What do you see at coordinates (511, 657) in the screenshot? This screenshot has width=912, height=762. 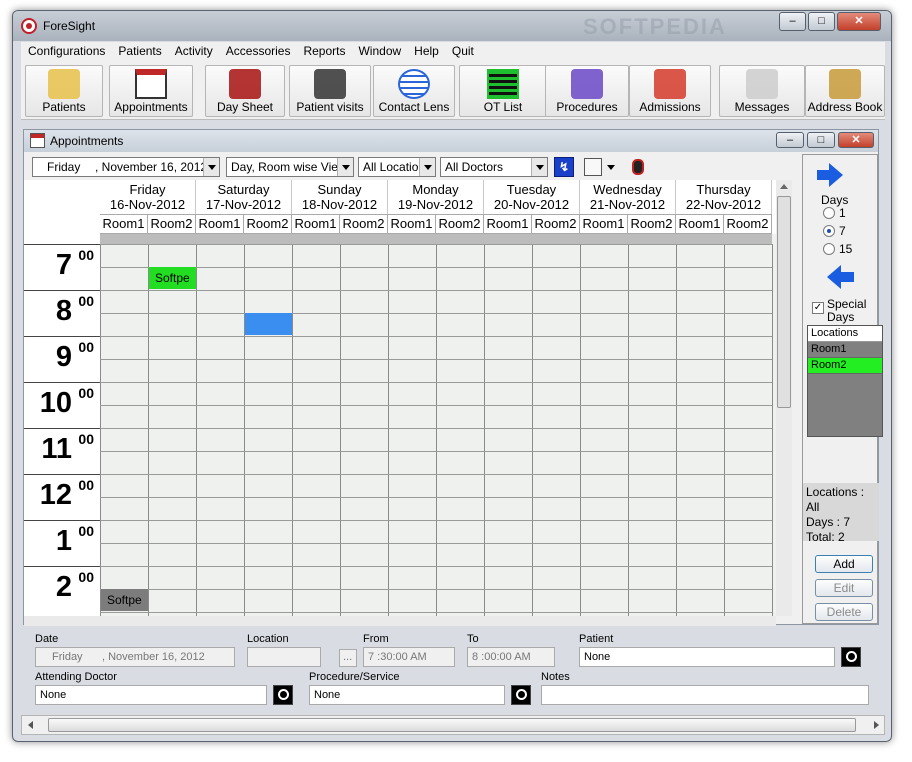 I see `to-time-field: 8 :00:00 AM` at bounding box center [511, 657].